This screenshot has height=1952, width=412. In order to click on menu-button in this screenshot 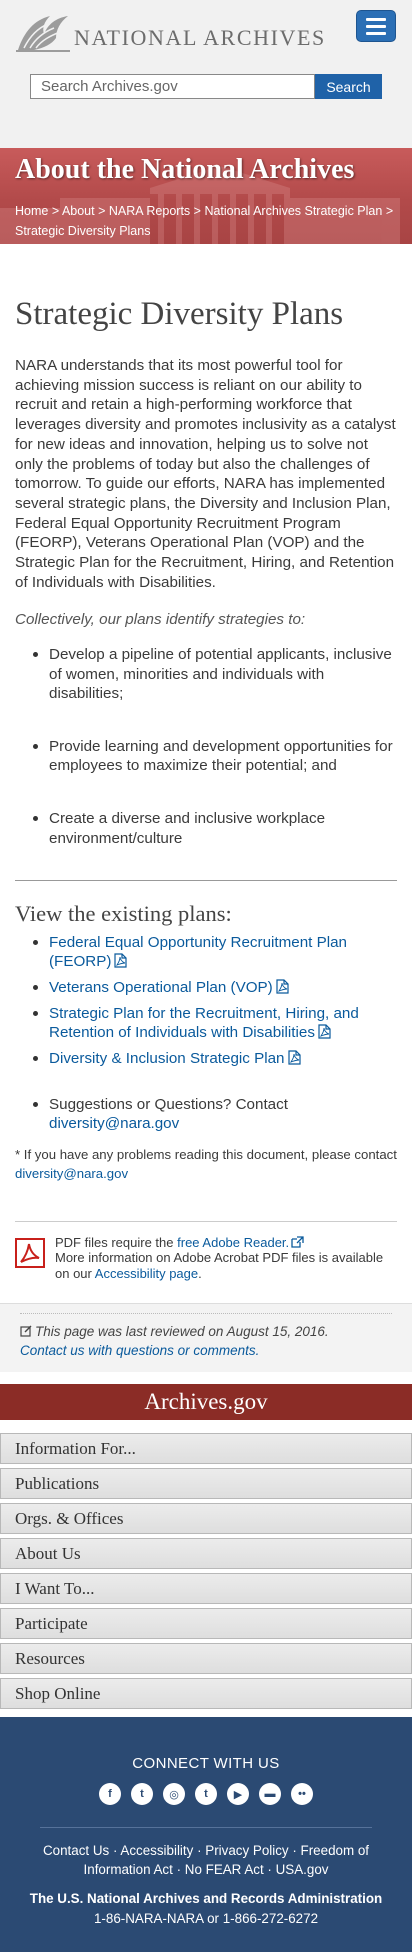, I will do `click(376, 26)`.